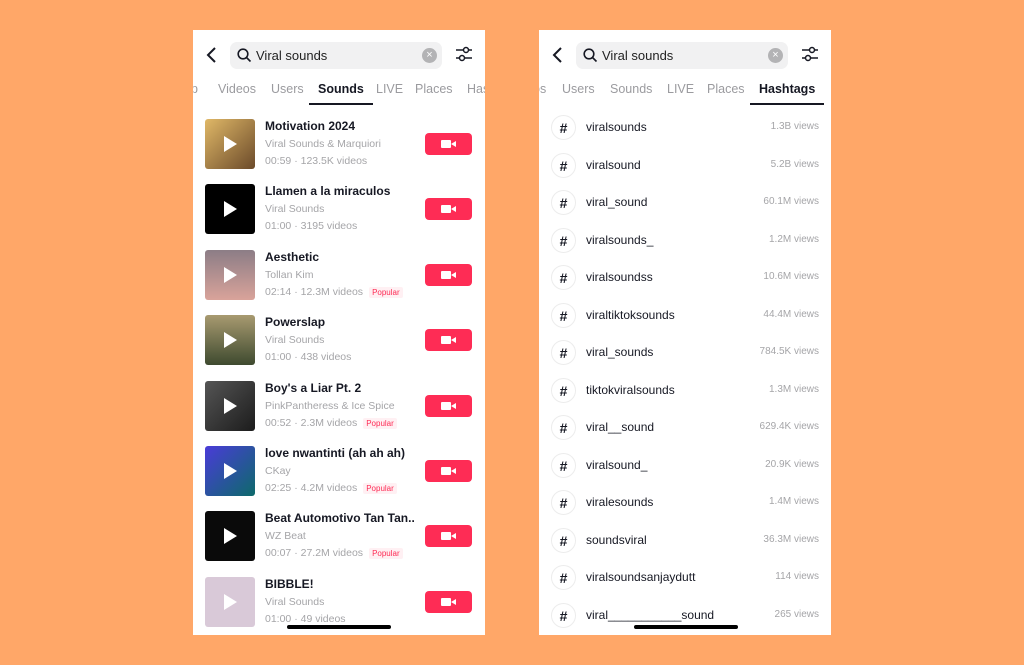 This screenshot has width=1024, height=665. Describe the element at coordinates (244, 55) in the screenshot. I see `search-icon` at that location.